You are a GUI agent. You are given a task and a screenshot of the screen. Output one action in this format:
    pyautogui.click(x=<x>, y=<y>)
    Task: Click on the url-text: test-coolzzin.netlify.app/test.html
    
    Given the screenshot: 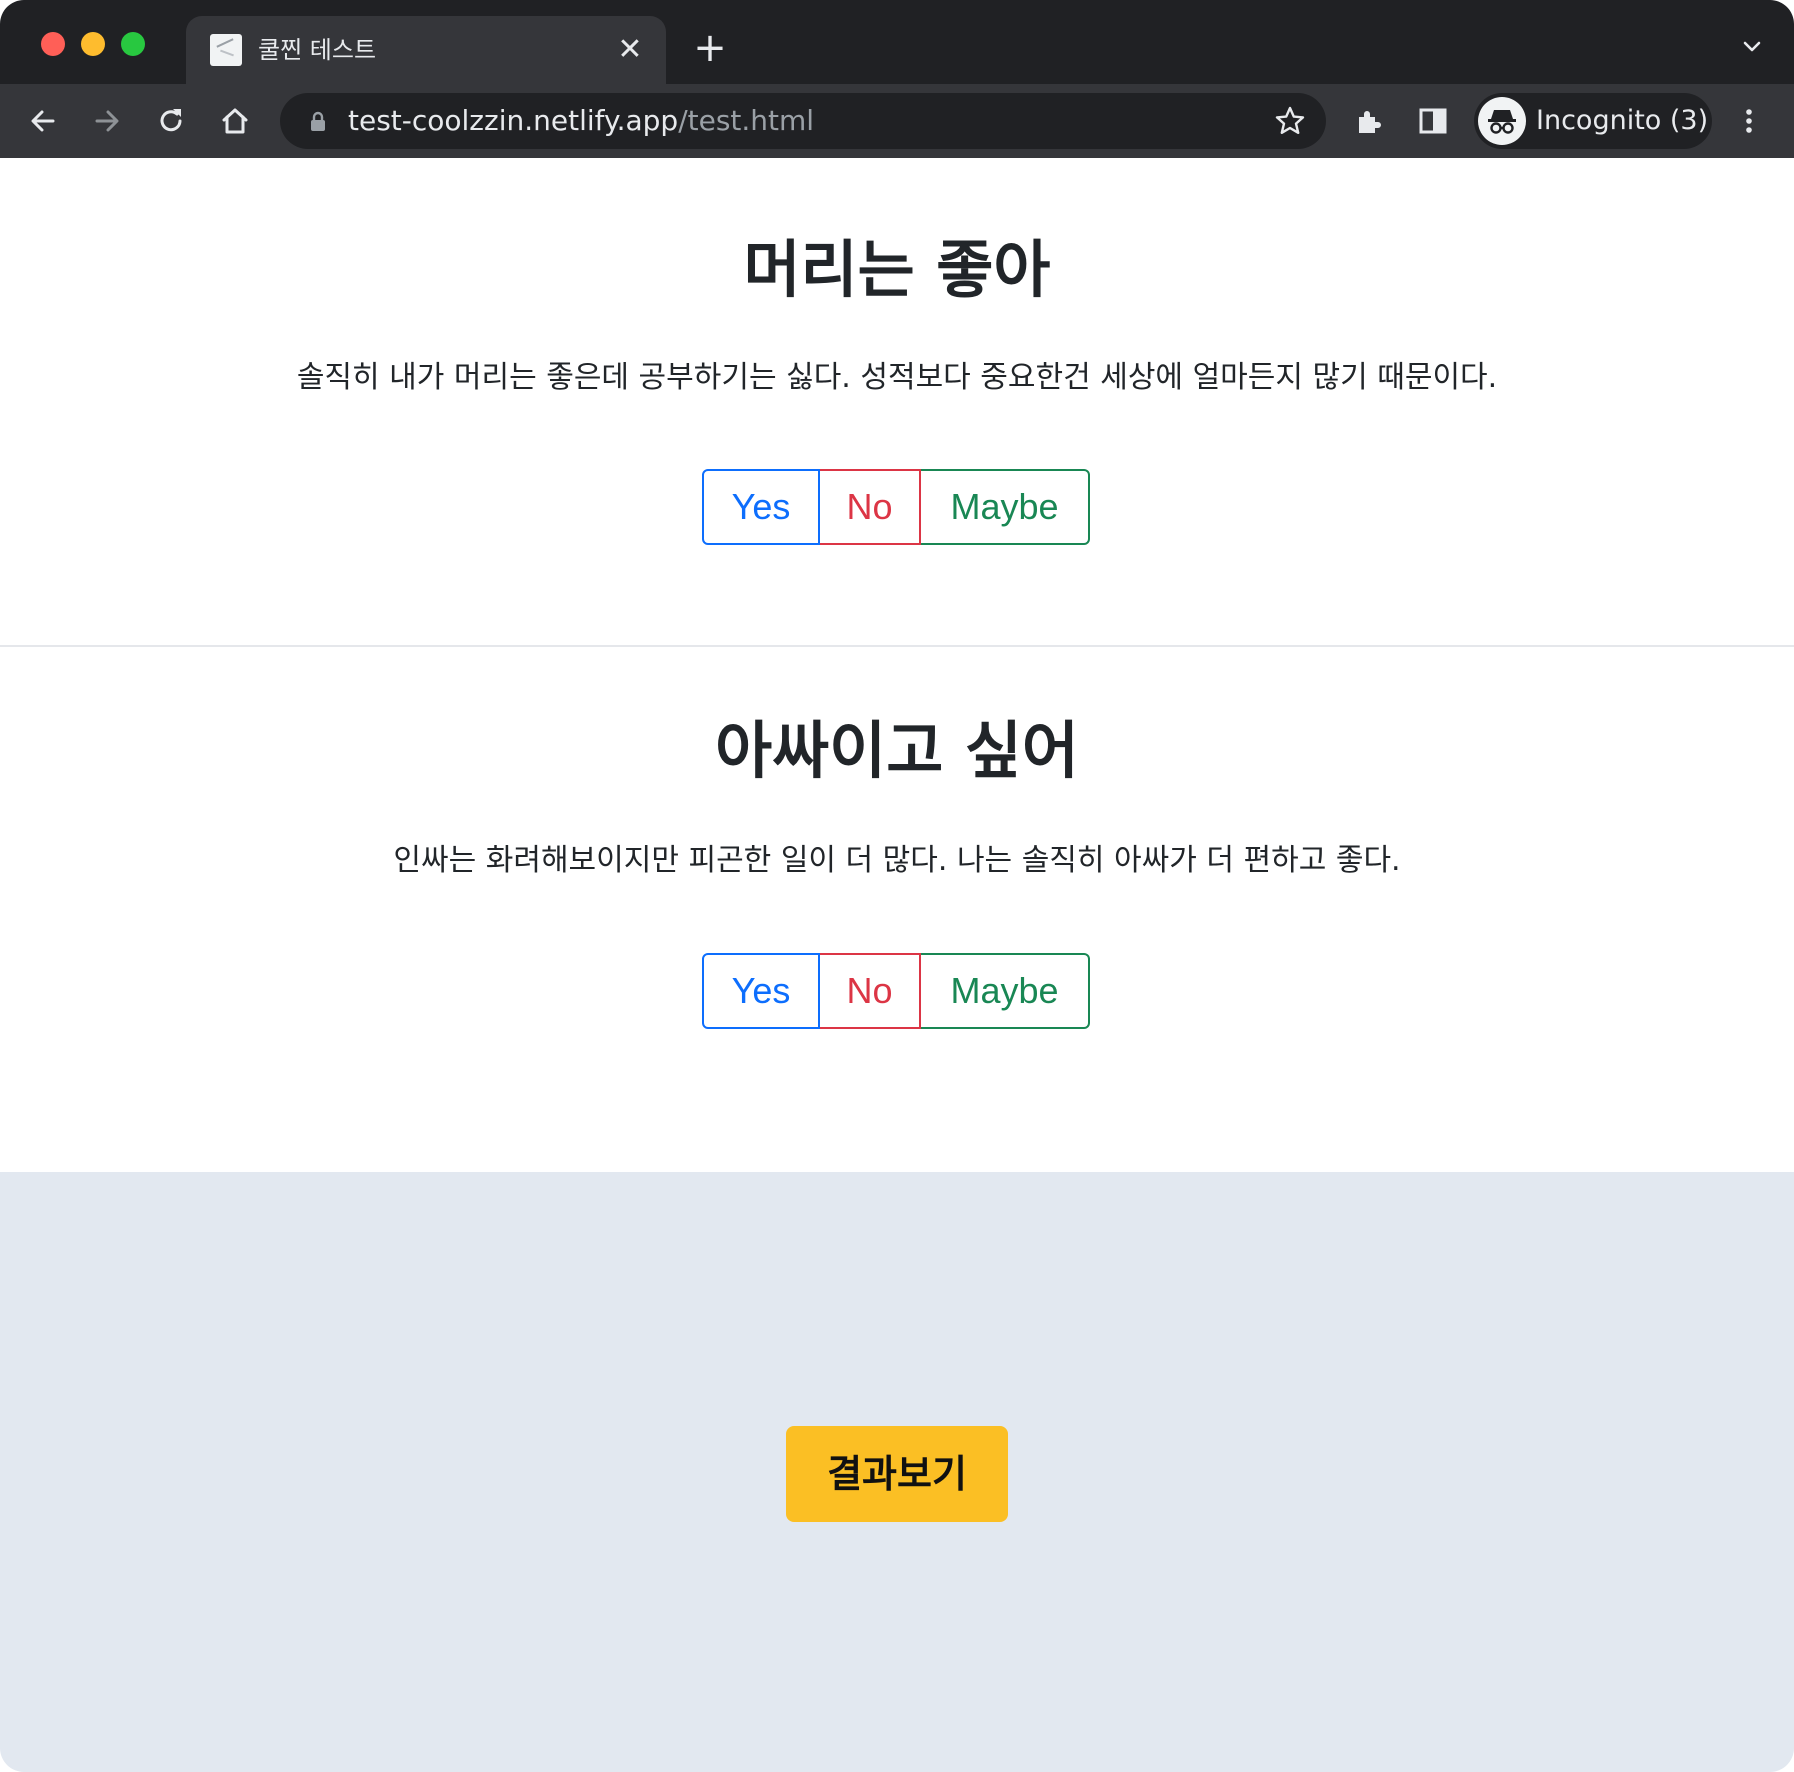 What is the action you would take?
    pyautogui.click(x=581, y=121)
    